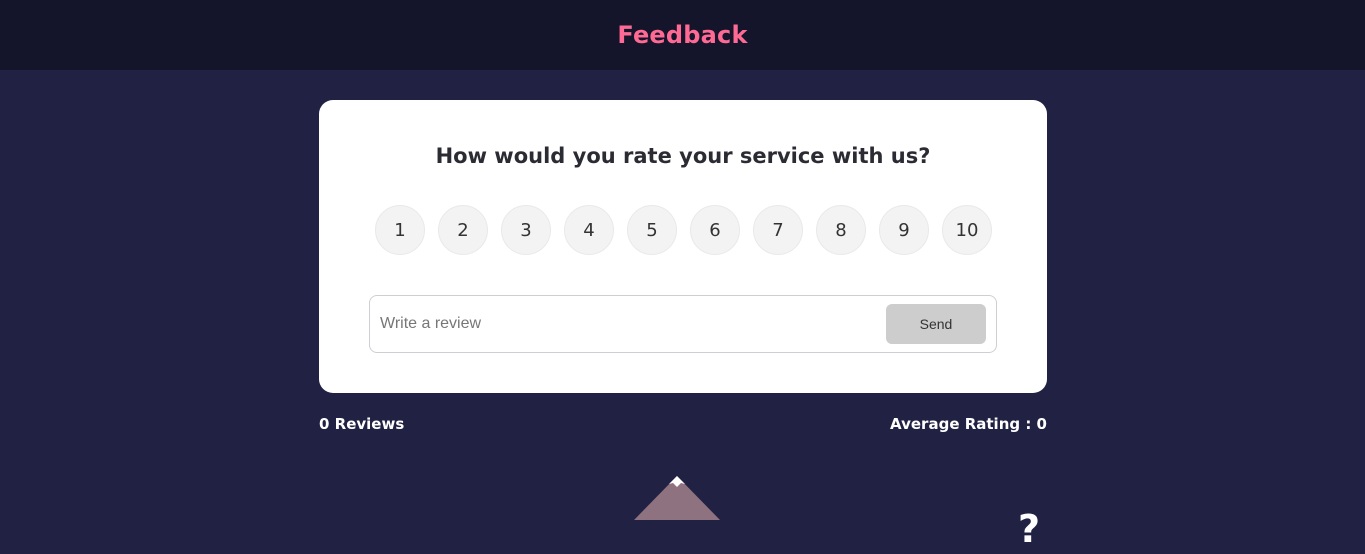 The width and height of the screenshot is (1365, 554). I want to click on mountain-icon, so click(677, 498).